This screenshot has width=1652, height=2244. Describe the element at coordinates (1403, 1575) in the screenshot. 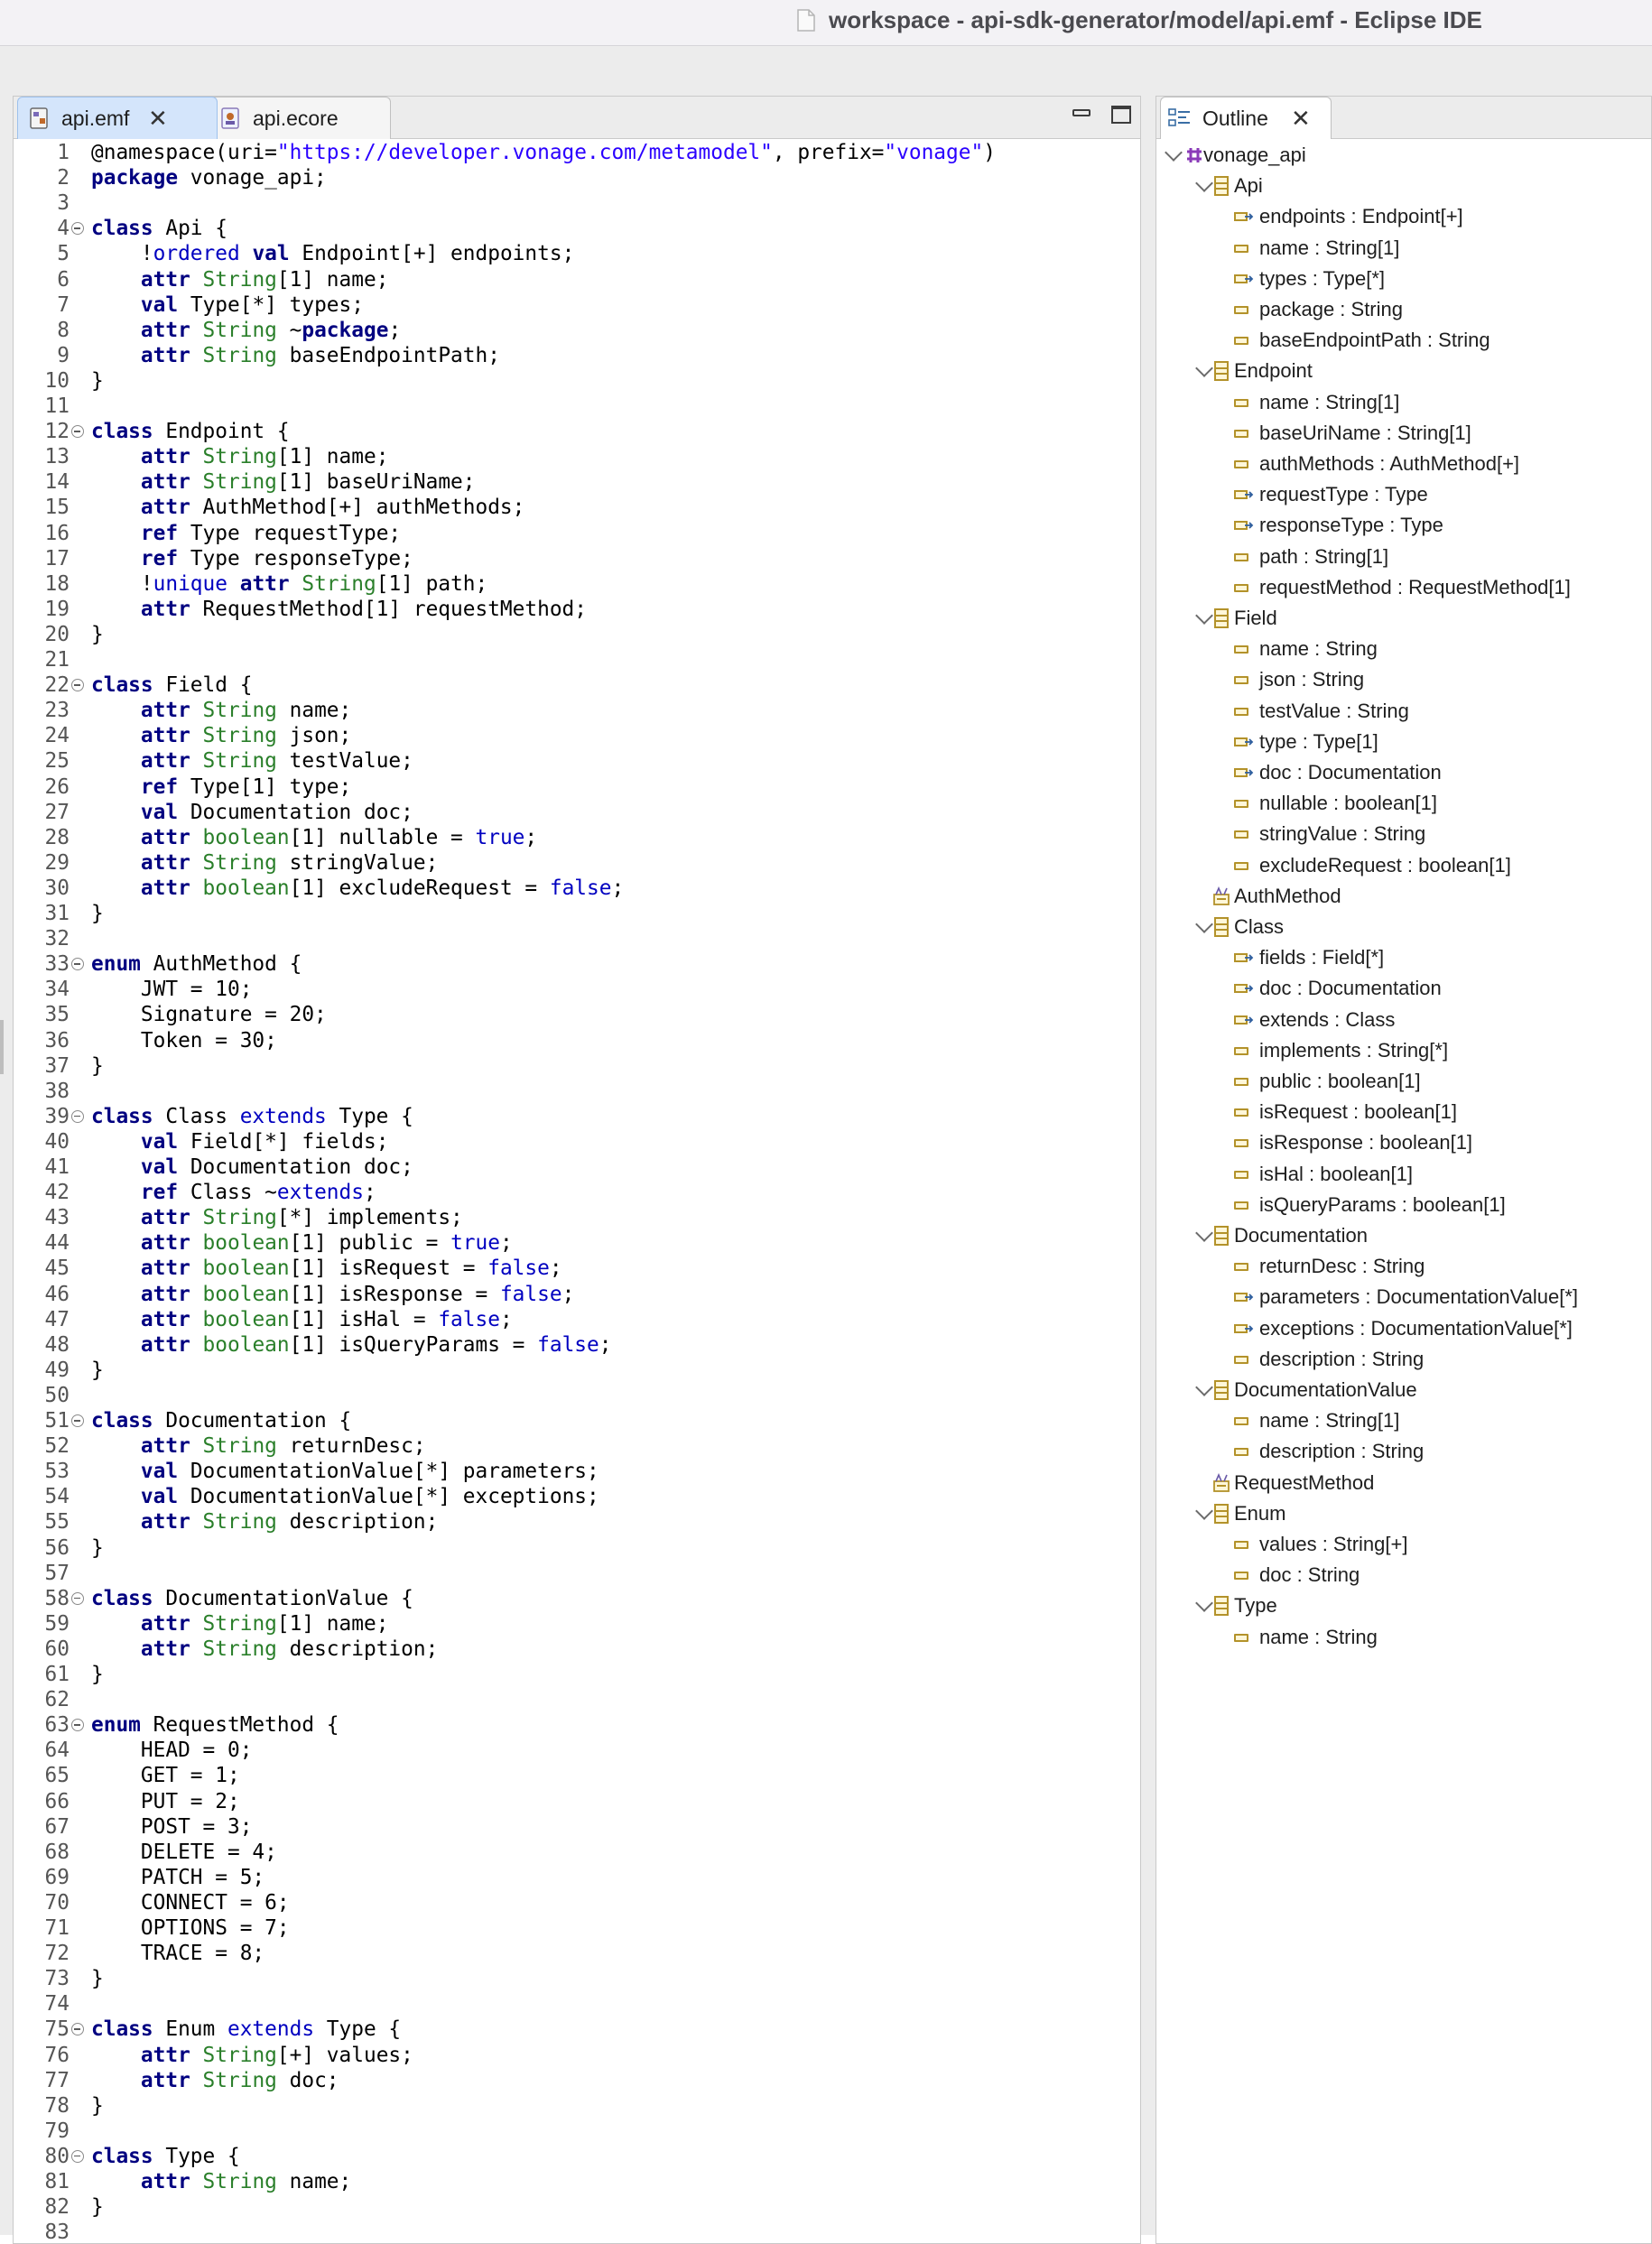

I see `outline-feature-item: doc : String` at that location.